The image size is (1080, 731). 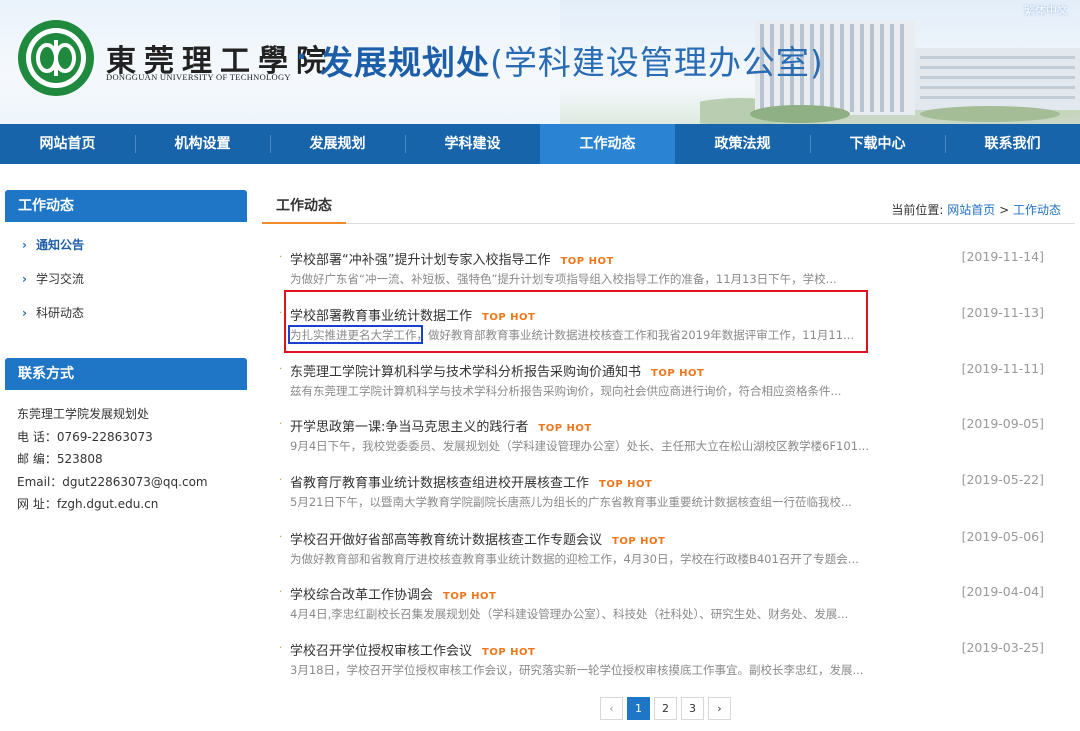 What do you see at coordinates (59, 245) in the screenshot?
I see `sidebar-item-label: 通知公告` at bounding box center [59, 245].